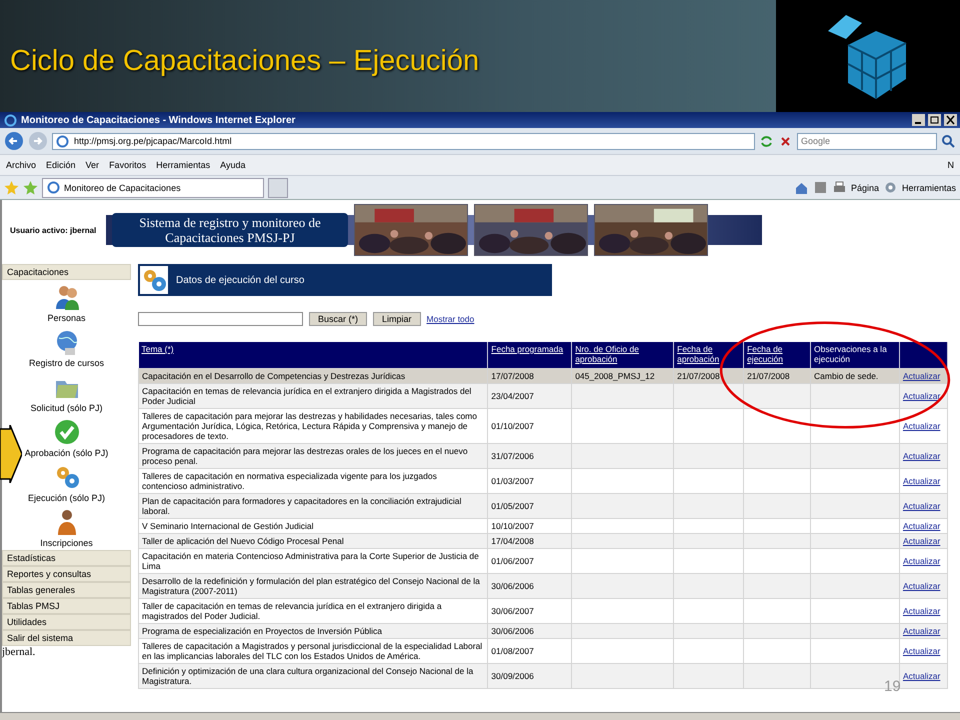 The width and height of the screenshot is (960, 720). Describe the element at coordinates (766, 141) in the screenshot. I see `refresh-icon` at that location.